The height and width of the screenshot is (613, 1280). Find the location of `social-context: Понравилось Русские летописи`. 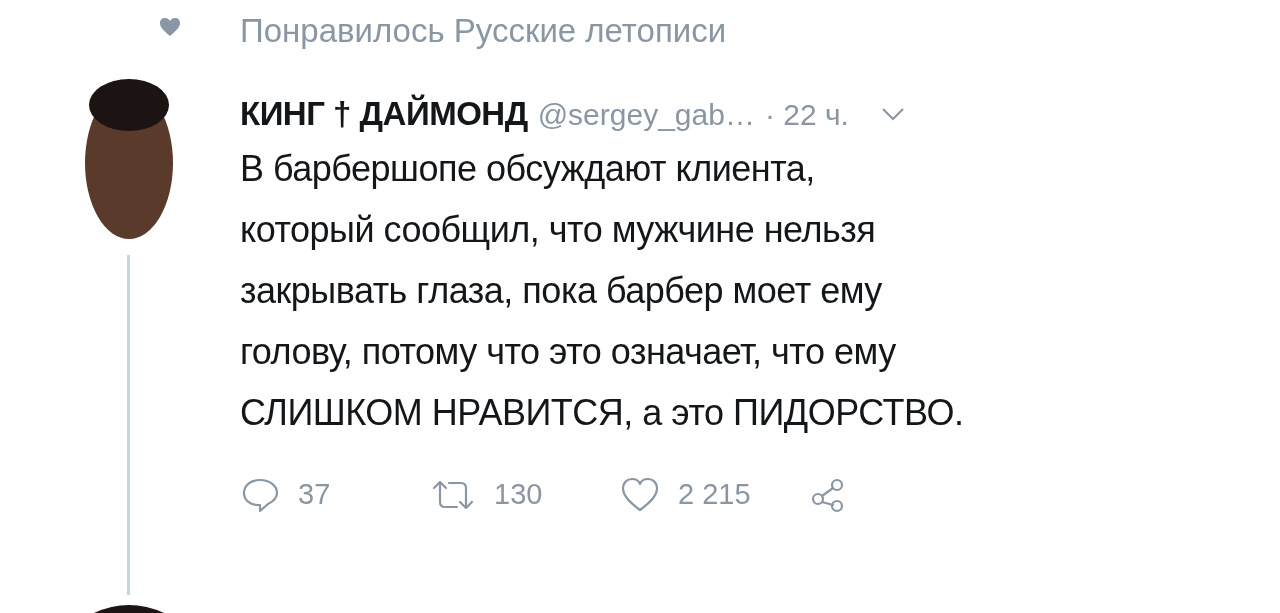

social-context: Понравилось Русские летописи is located at coordinates (483, 31).